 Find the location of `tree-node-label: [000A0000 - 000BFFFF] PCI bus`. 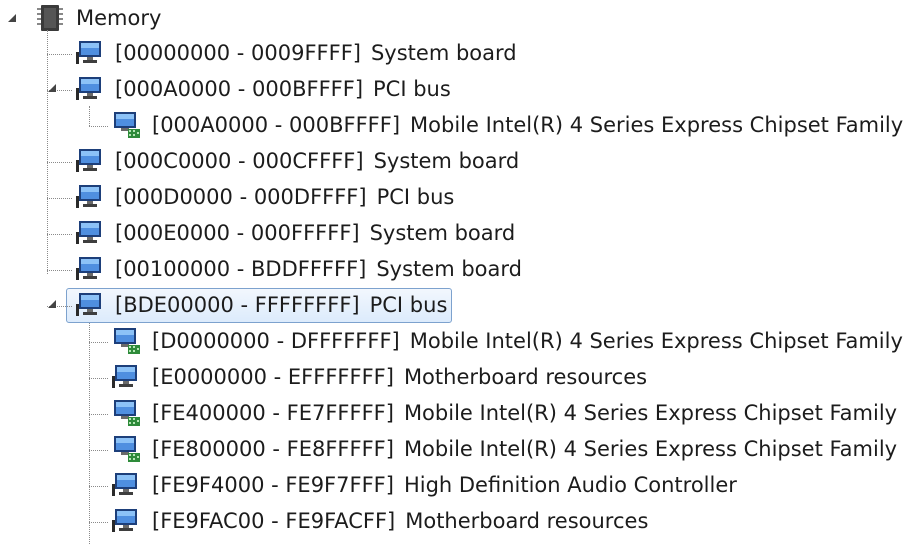

tree-node-label: [000A0000 - 000BFFFF] PCI bus is located at coordinates (283, 89).